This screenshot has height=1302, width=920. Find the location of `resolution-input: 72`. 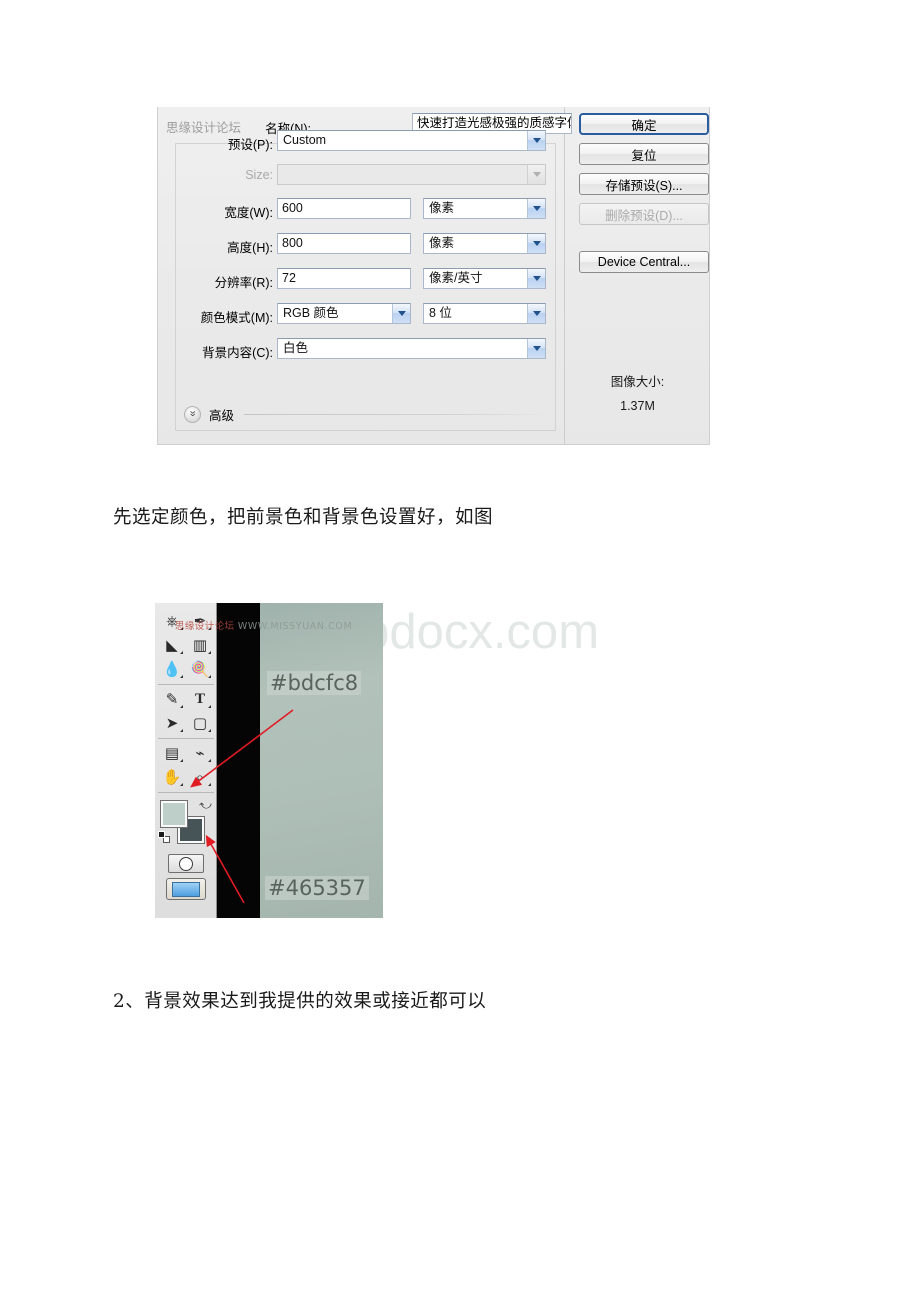

resolution-input: 72 is located at coordinates (344, 278).